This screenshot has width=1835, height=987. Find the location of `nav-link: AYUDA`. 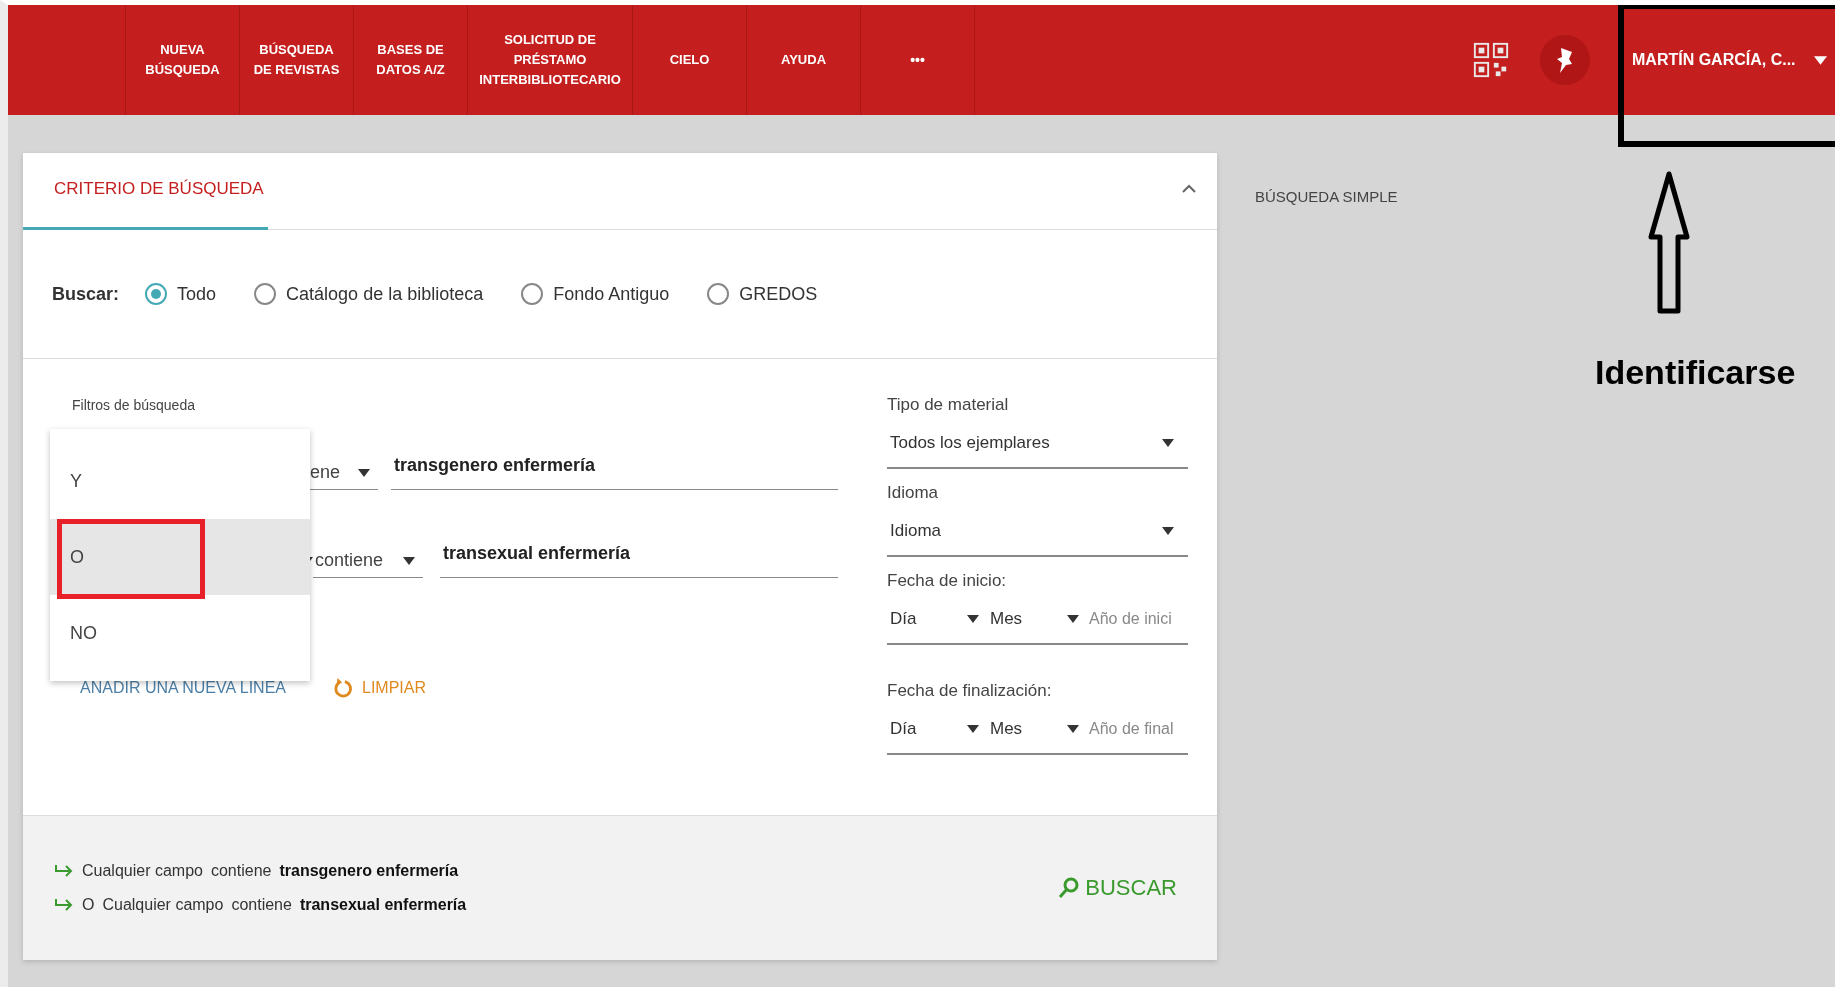

nav-link: AYUDA is located at coordinates (803, 60).